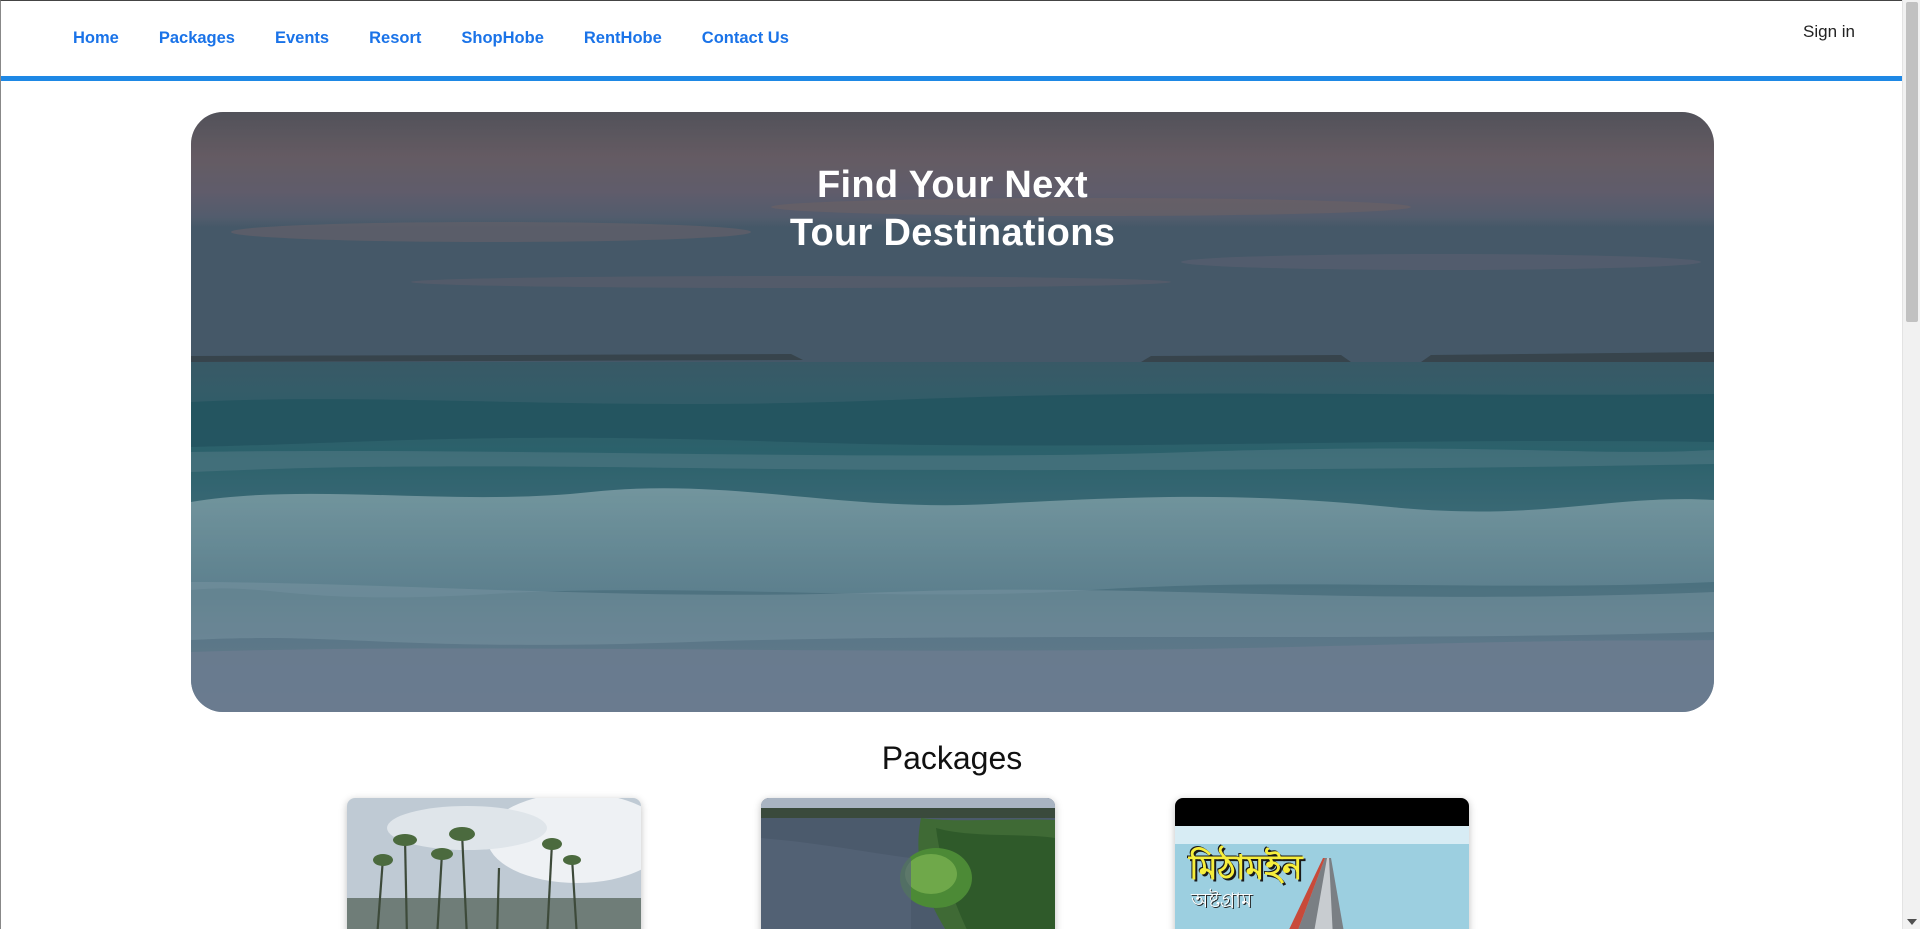  I want to click on page-scrollbar, so click(1911, 464).